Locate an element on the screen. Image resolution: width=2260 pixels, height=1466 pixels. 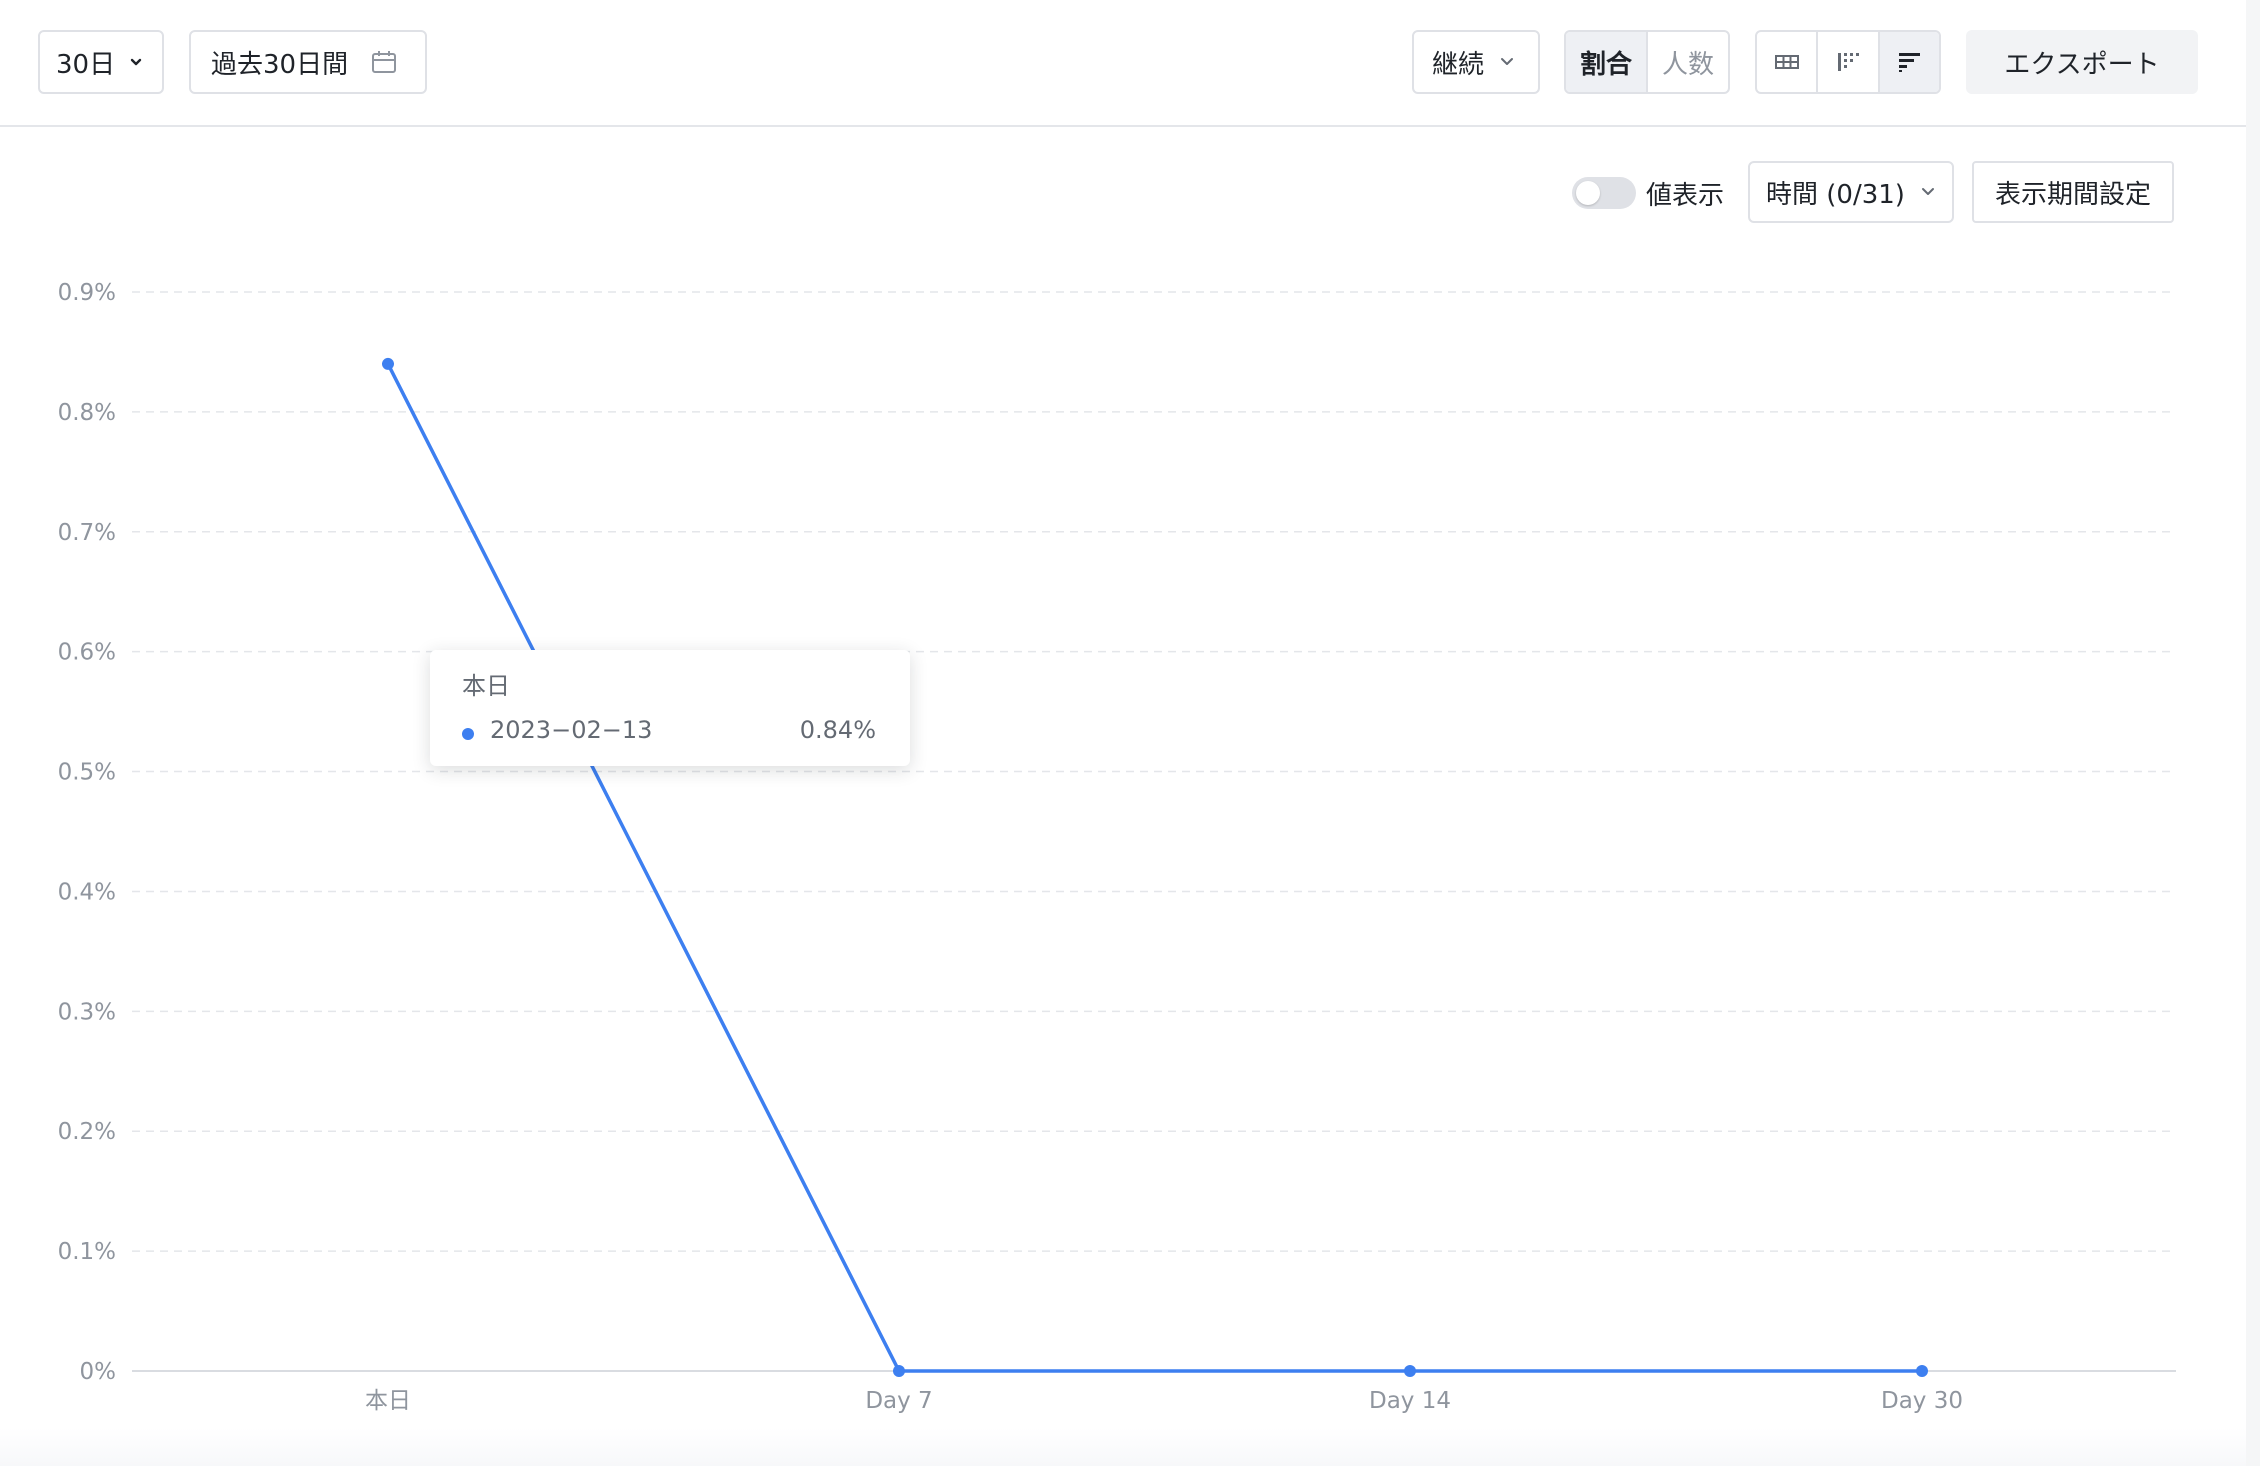
x-tick-label: 本日 is located at coordinates (388, 1401).